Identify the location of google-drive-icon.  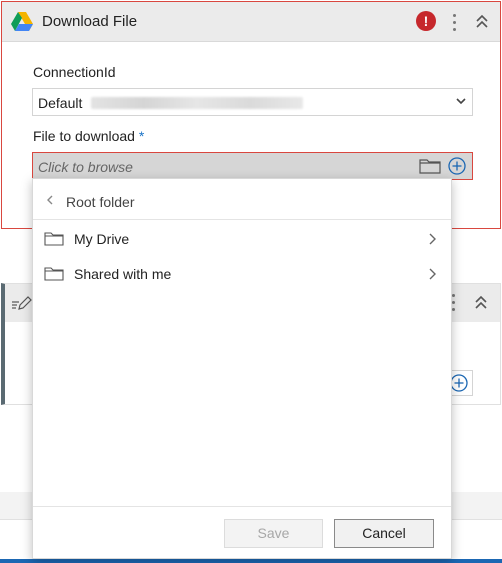
(22, 21).